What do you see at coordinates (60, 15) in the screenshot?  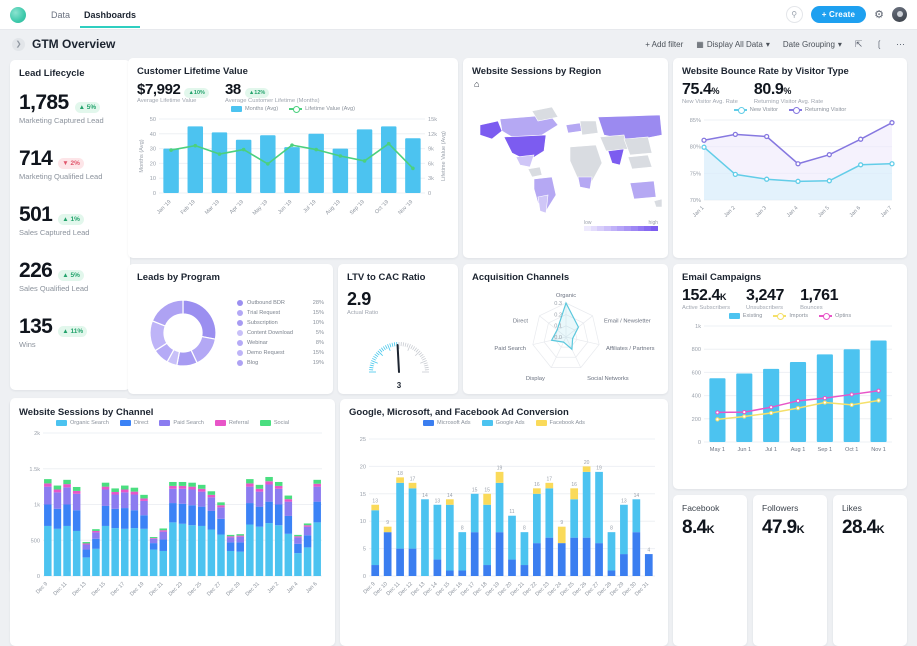 I see `nav-tab-data: Data` at bounding box center [60, 15].